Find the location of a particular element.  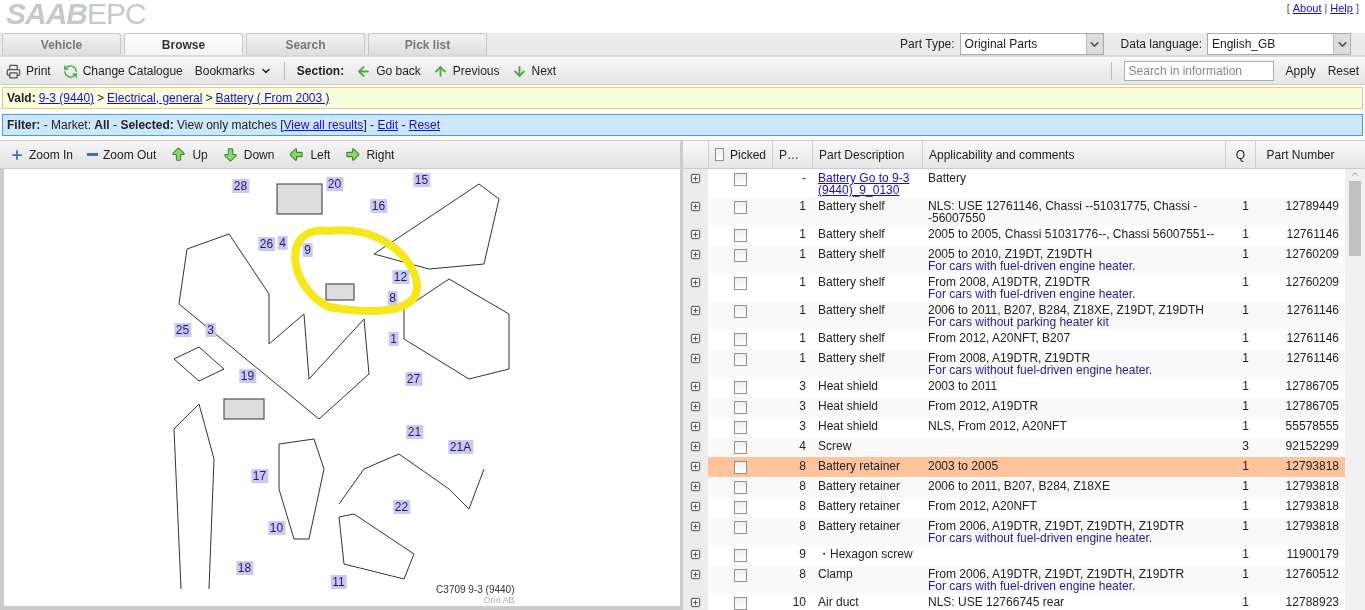

callout-number: 11 is located at coordinates (338, 582).